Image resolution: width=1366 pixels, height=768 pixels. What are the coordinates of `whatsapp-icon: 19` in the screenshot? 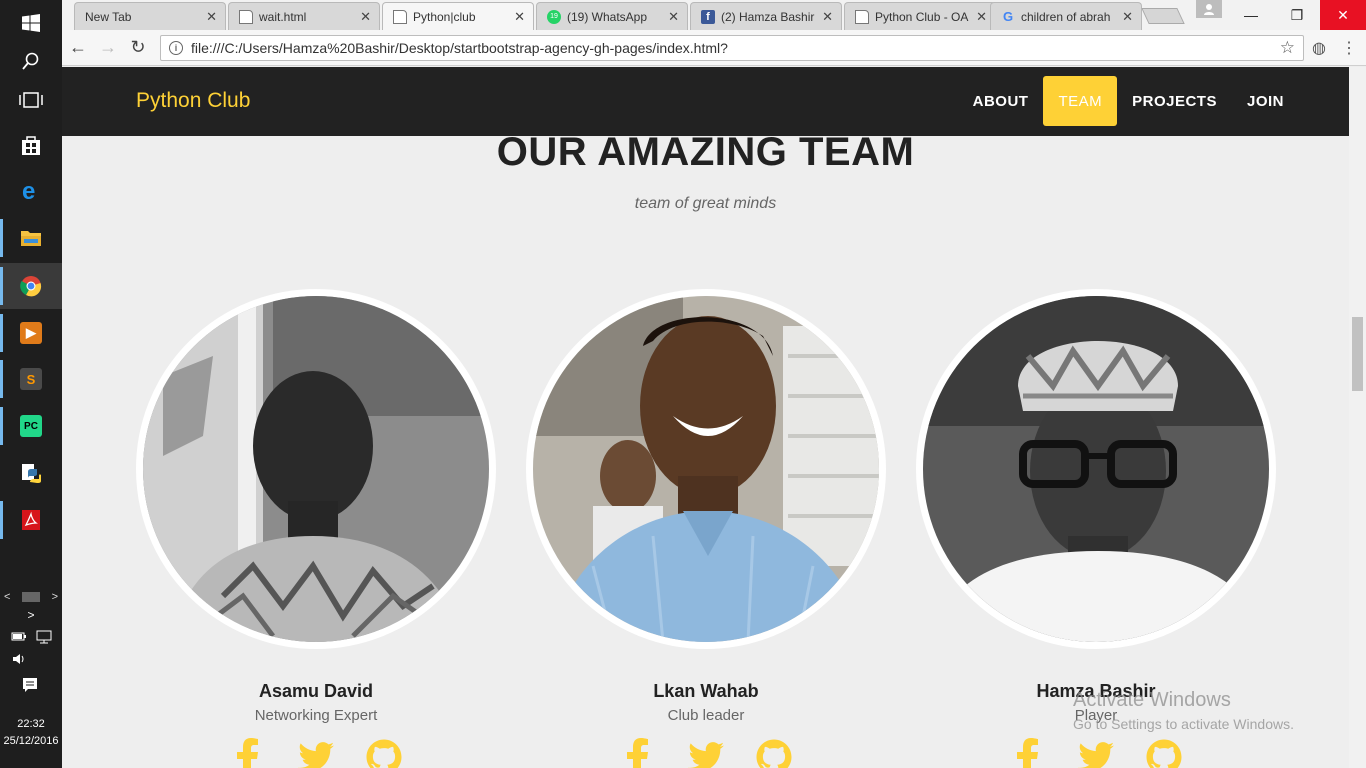 It's located at (554, 16).